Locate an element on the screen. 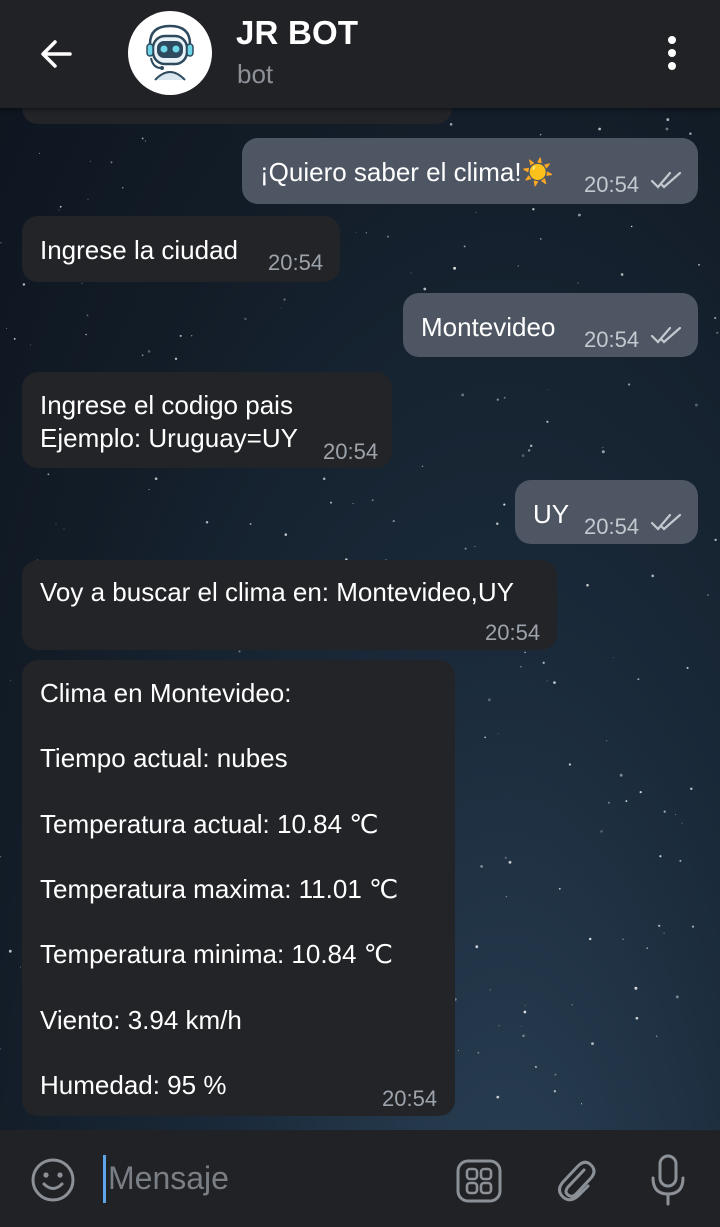 Image resolution: width=720 pixels, height=1227 pixels. arrow-left-icon is located at coordinates (56, 54).